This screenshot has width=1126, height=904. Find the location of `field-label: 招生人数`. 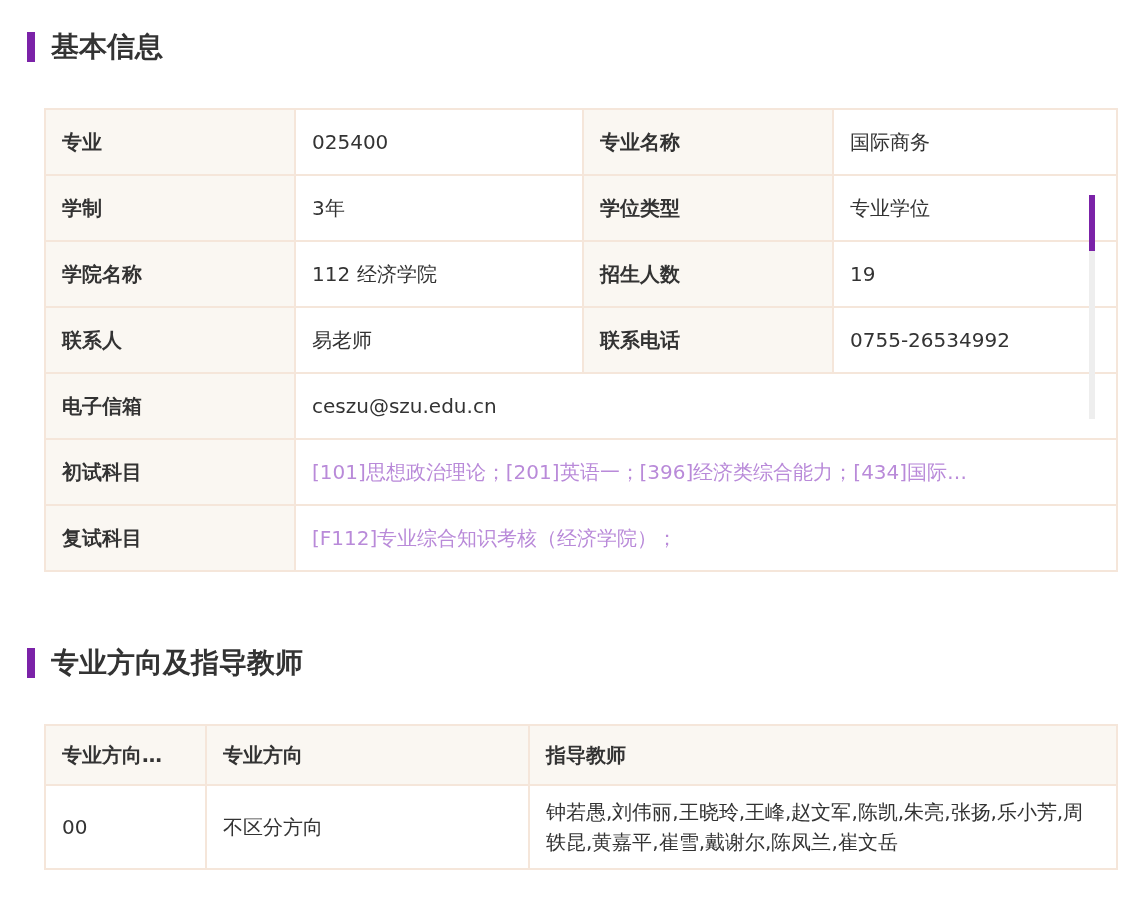

field-label: 招生人数 is located at coordinates (708, 274).